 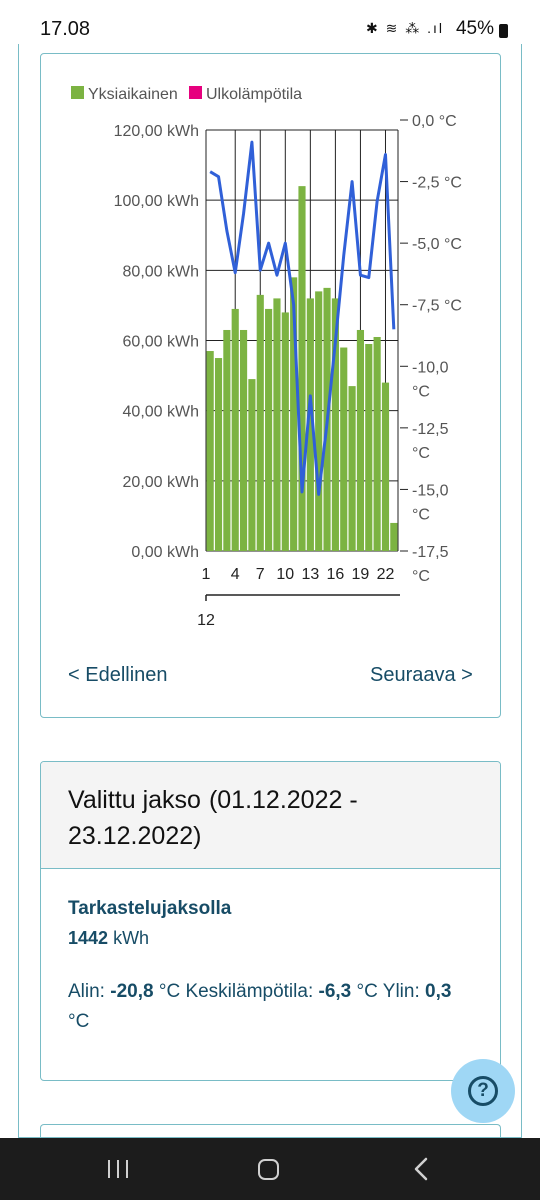 What do you see at coordinates (285, 574) in the screenshot?
I see `x-tick-label: 10` at bounding box center [285, 574].